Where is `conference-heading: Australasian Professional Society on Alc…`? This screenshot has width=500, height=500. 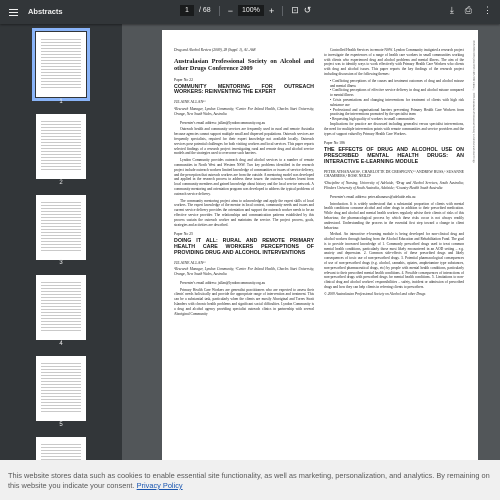 conference-heading: Australasian Professional Society on Alc… is located at coordinates (244, 64).